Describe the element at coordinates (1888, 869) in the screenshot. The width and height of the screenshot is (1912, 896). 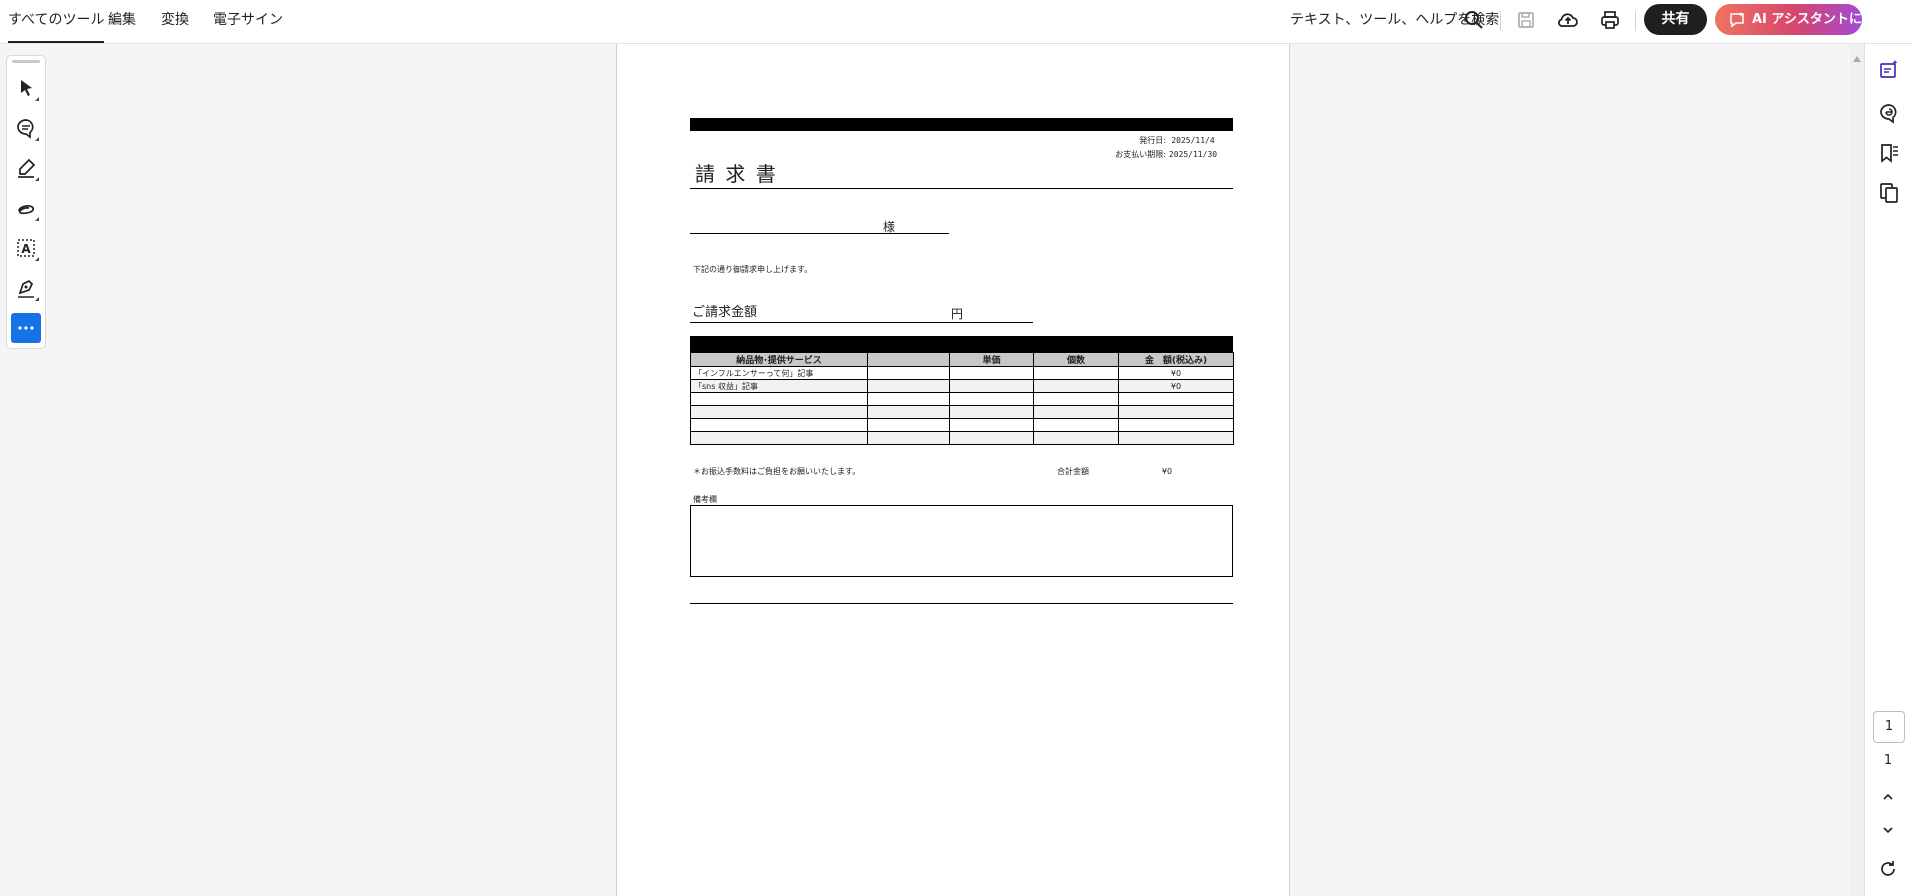
I see `refresh-icon` at that location.